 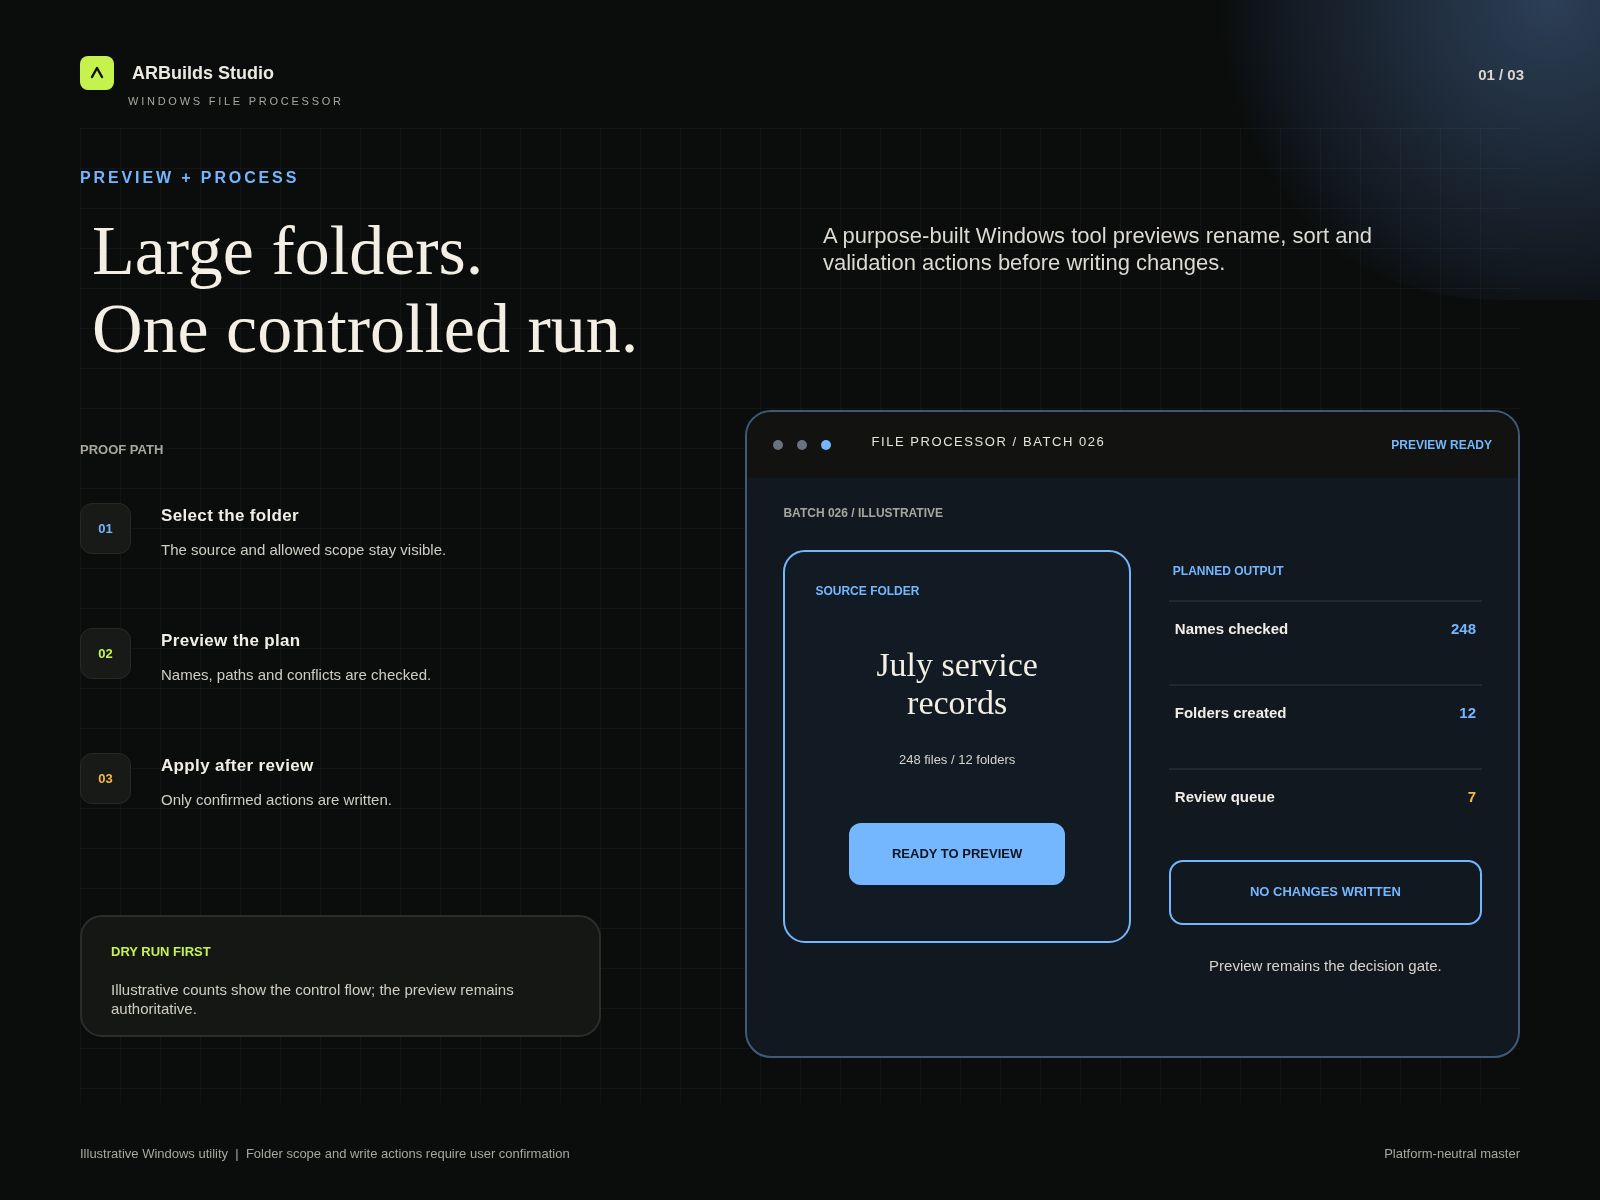 What do you see at coordinates (988, 441) in the screenshot?
I see `window-title: FILE PROCESSOR / BATCH 026` at bounding box center [988, 441].